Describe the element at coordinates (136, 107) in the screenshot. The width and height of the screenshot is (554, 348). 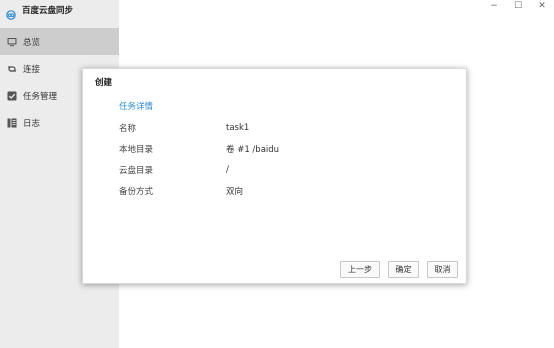
I see `section-title: 任务详情` at that location.